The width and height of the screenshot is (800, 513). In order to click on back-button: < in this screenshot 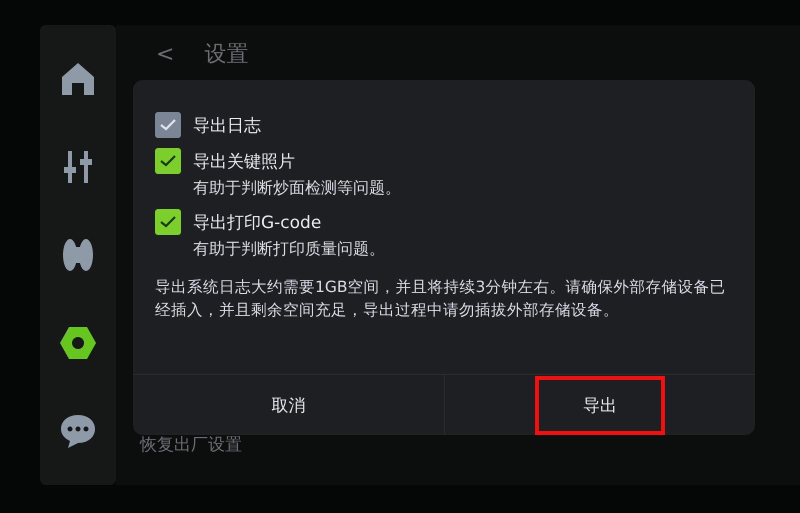, I will do `click(165, 54)`.